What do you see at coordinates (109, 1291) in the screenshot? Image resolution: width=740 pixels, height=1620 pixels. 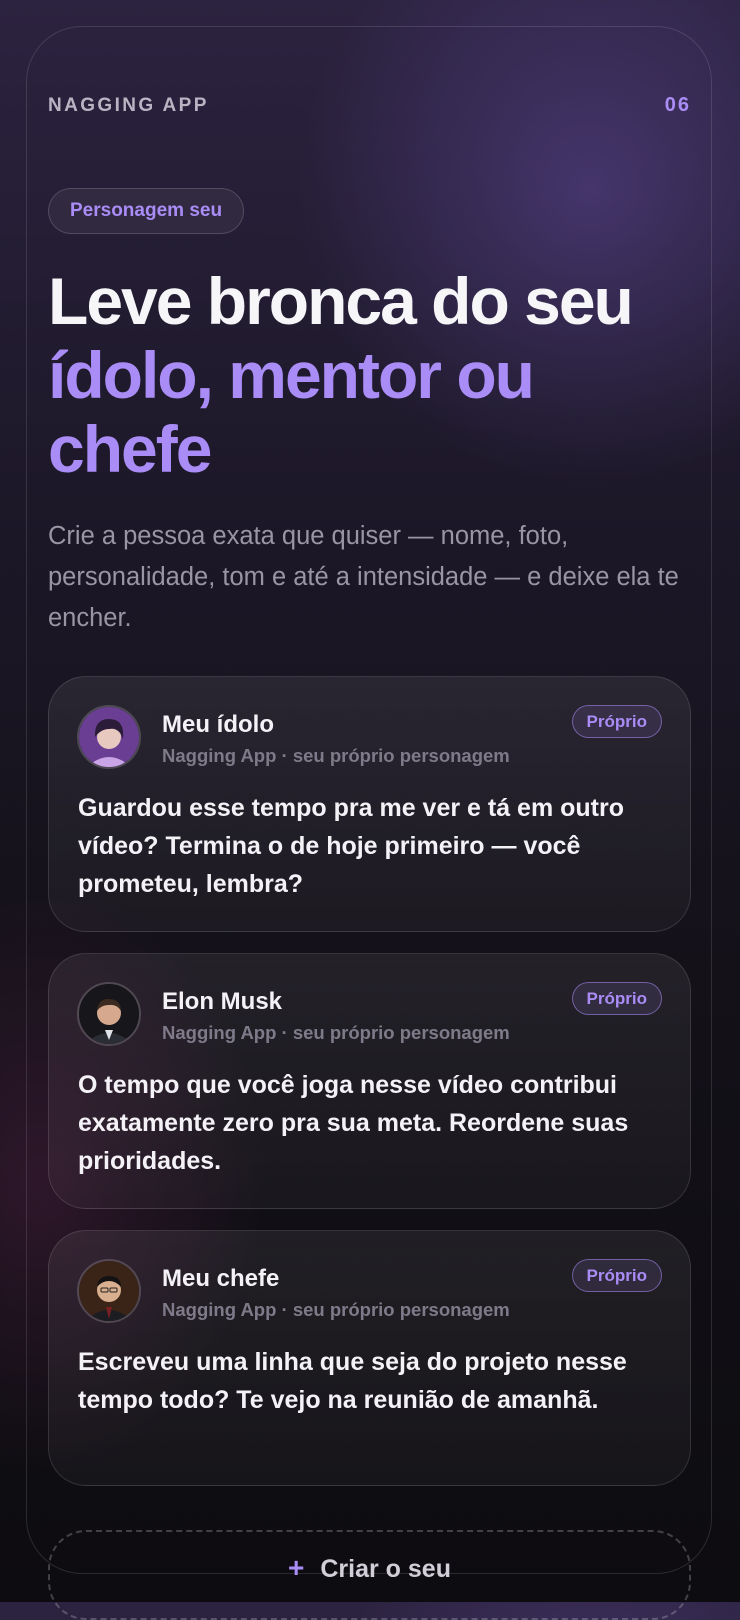 I see `boss-avatar-icon` at bounding box center [109, 1291].